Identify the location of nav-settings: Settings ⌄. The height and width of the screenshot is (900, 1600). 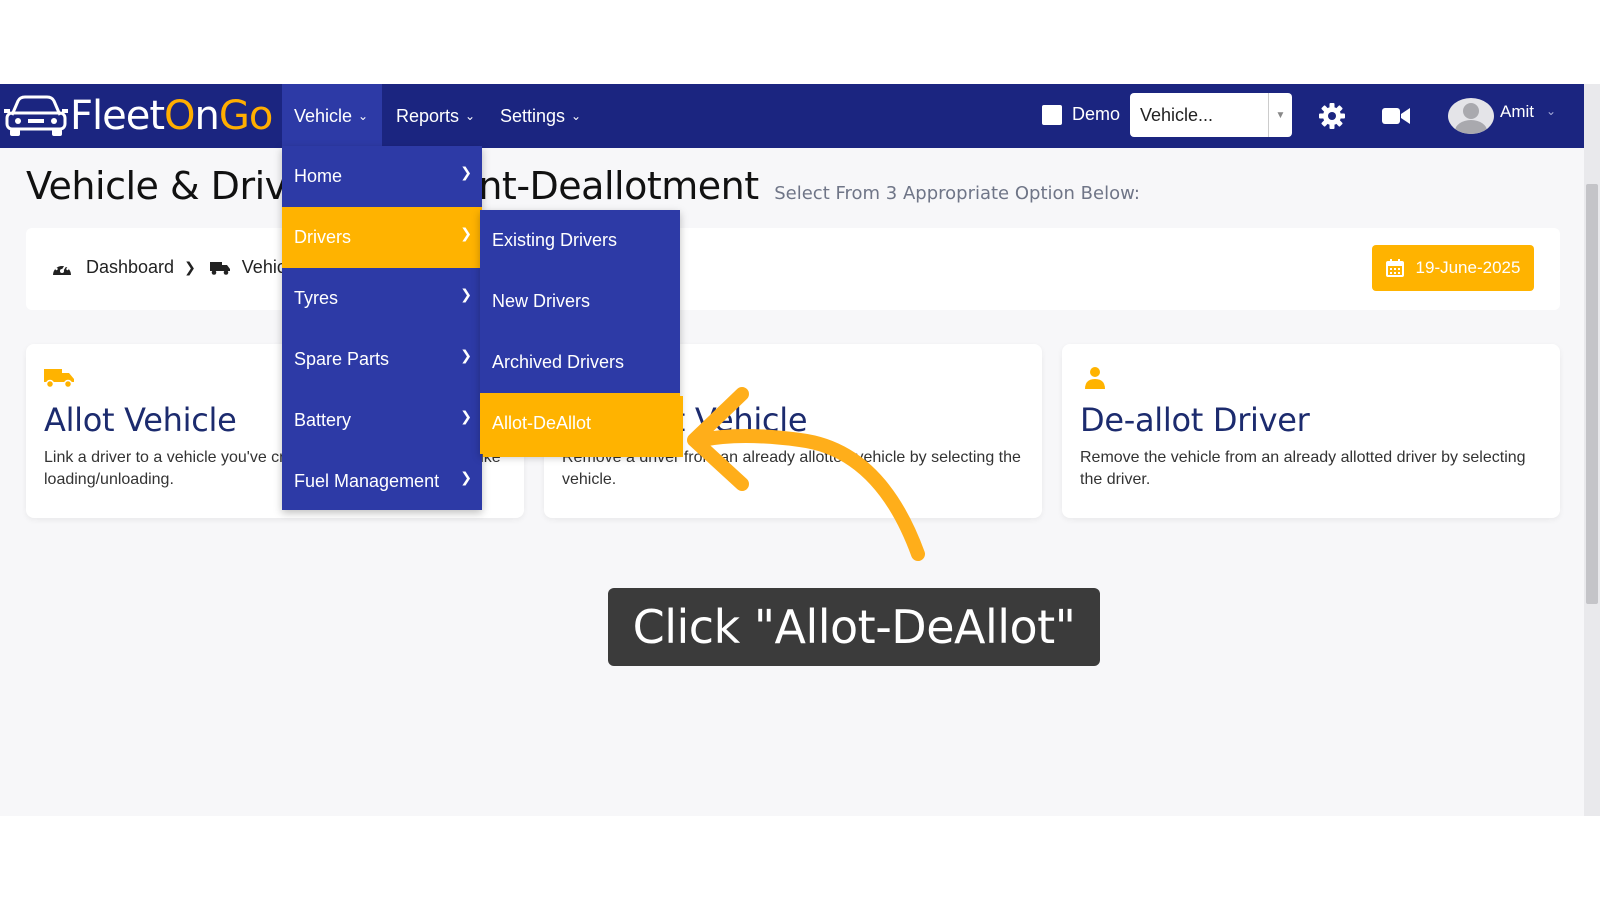
(540, 116).